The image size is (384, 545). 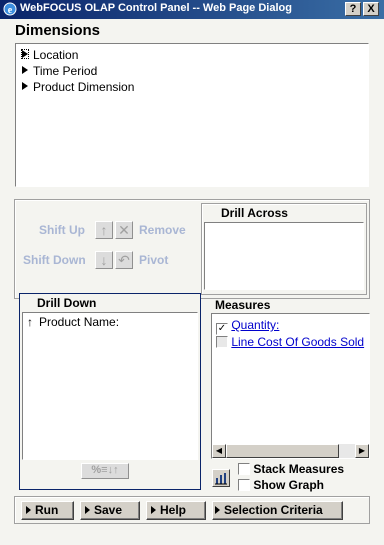 I want to click on show-graph-option: Show Graph, so click(x=281, y=485).